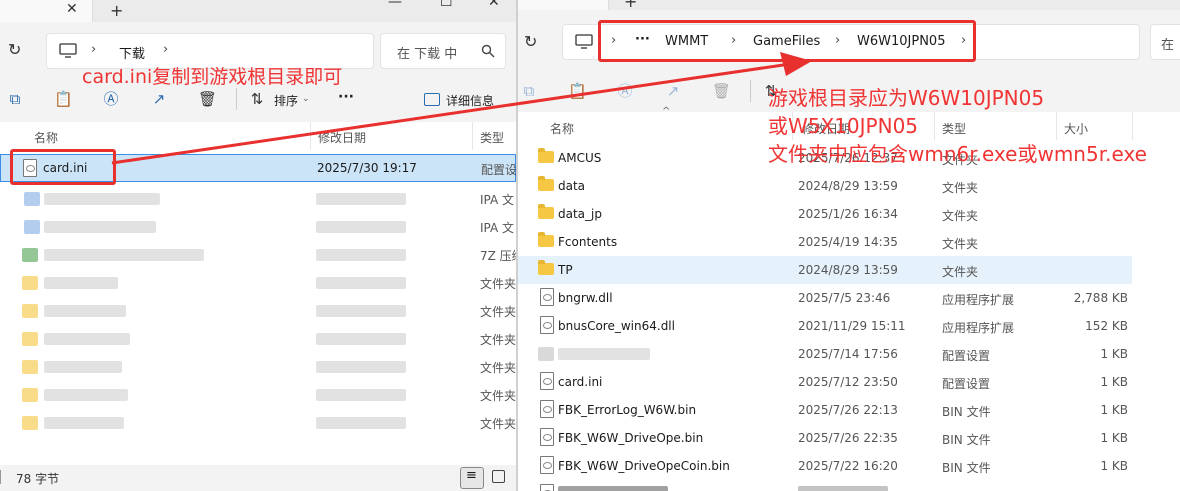 The height and width of the screenshot is (491, 1180). Describe the element at coordinates (906, 98) in the screenshot. I see `annotation-root-dir: 游戏根目录应为W6W10JPN05` at that location.